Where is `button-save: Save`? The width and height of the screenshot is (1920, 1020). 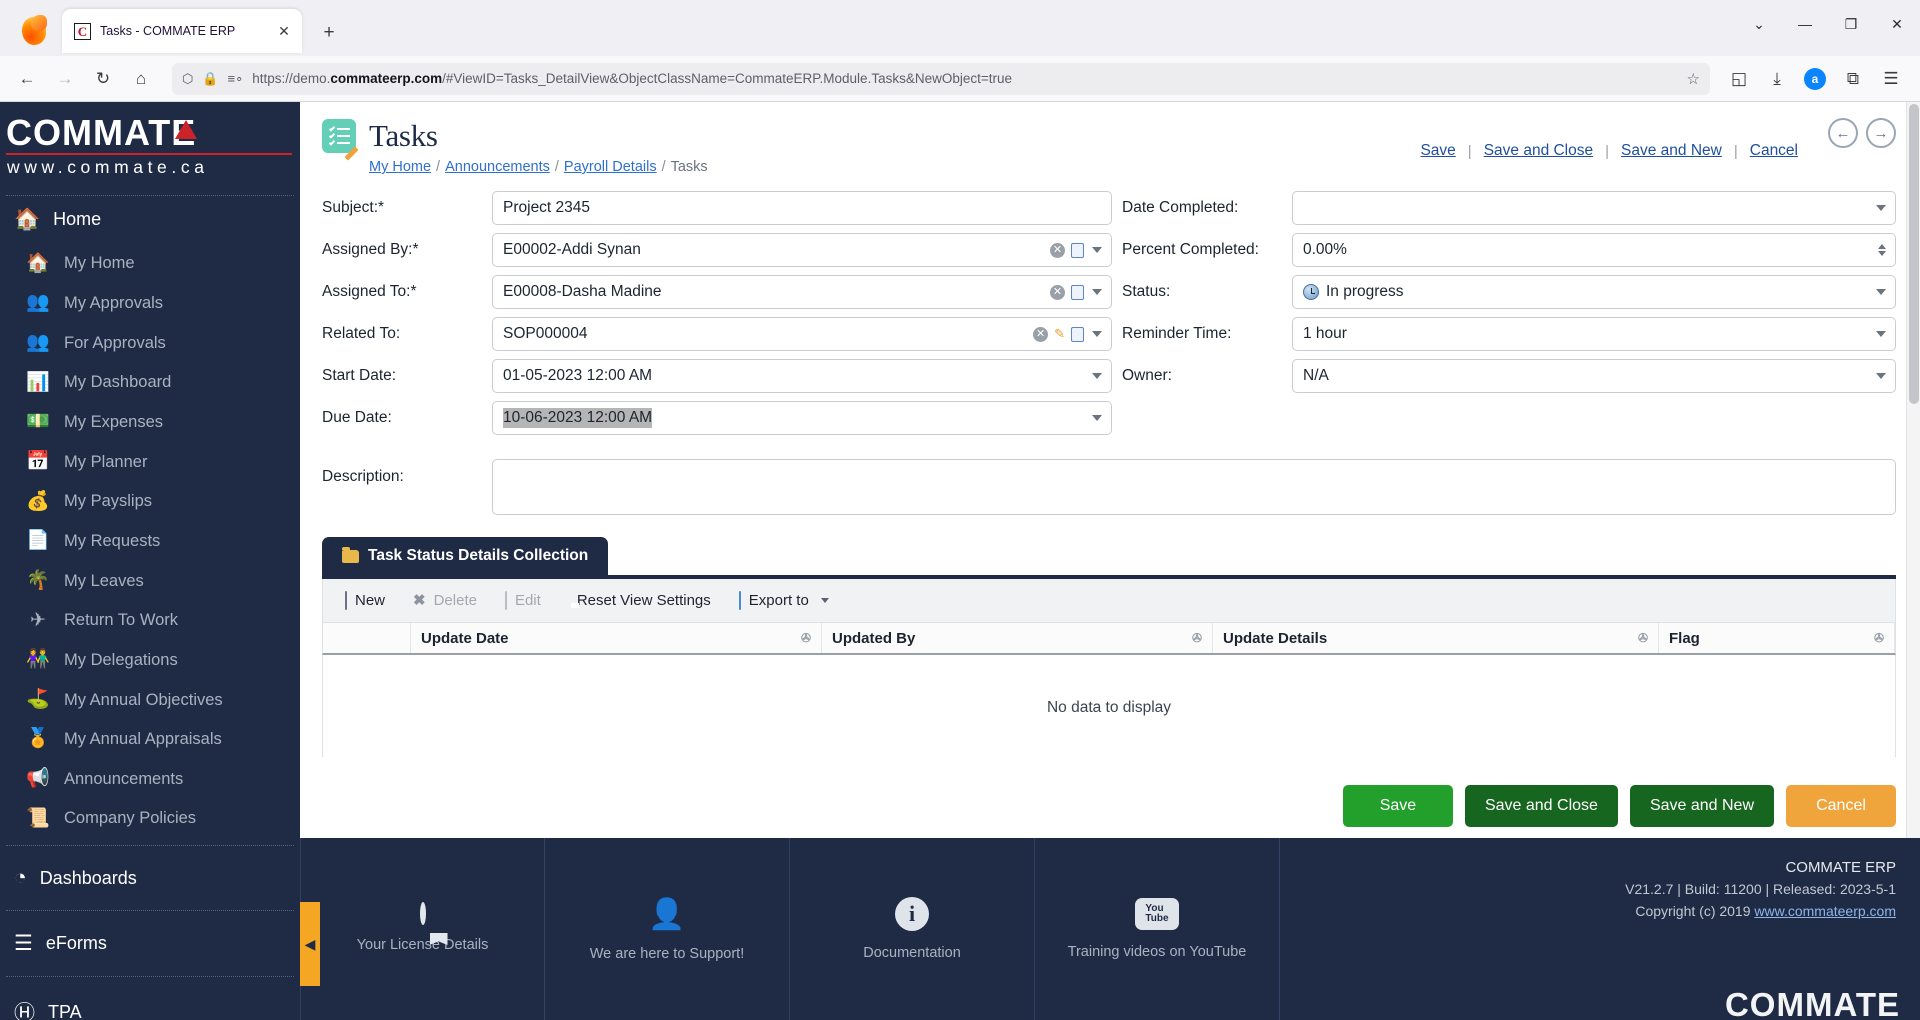 button-save: Save is located at coordinates (1397, 806).